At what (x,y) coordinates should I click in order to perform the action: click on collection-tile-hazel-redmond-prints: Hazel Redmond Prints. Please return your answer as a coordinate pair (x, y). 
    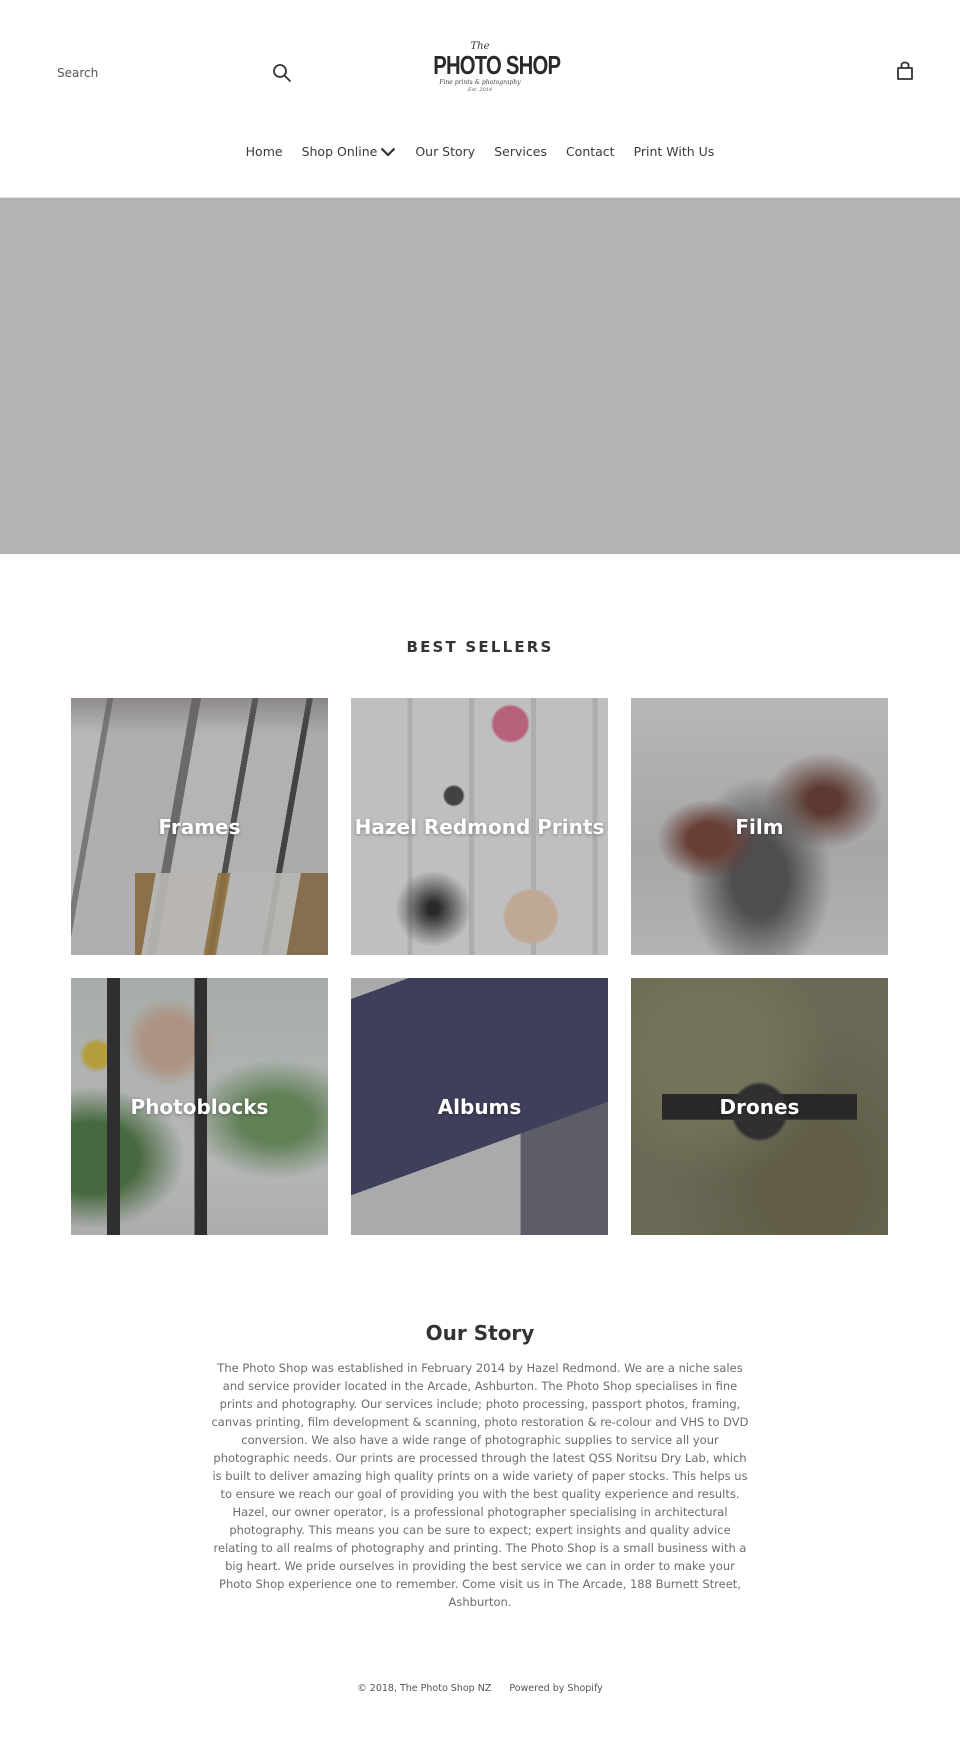
    Looking at the image, I should click on (479, 826).